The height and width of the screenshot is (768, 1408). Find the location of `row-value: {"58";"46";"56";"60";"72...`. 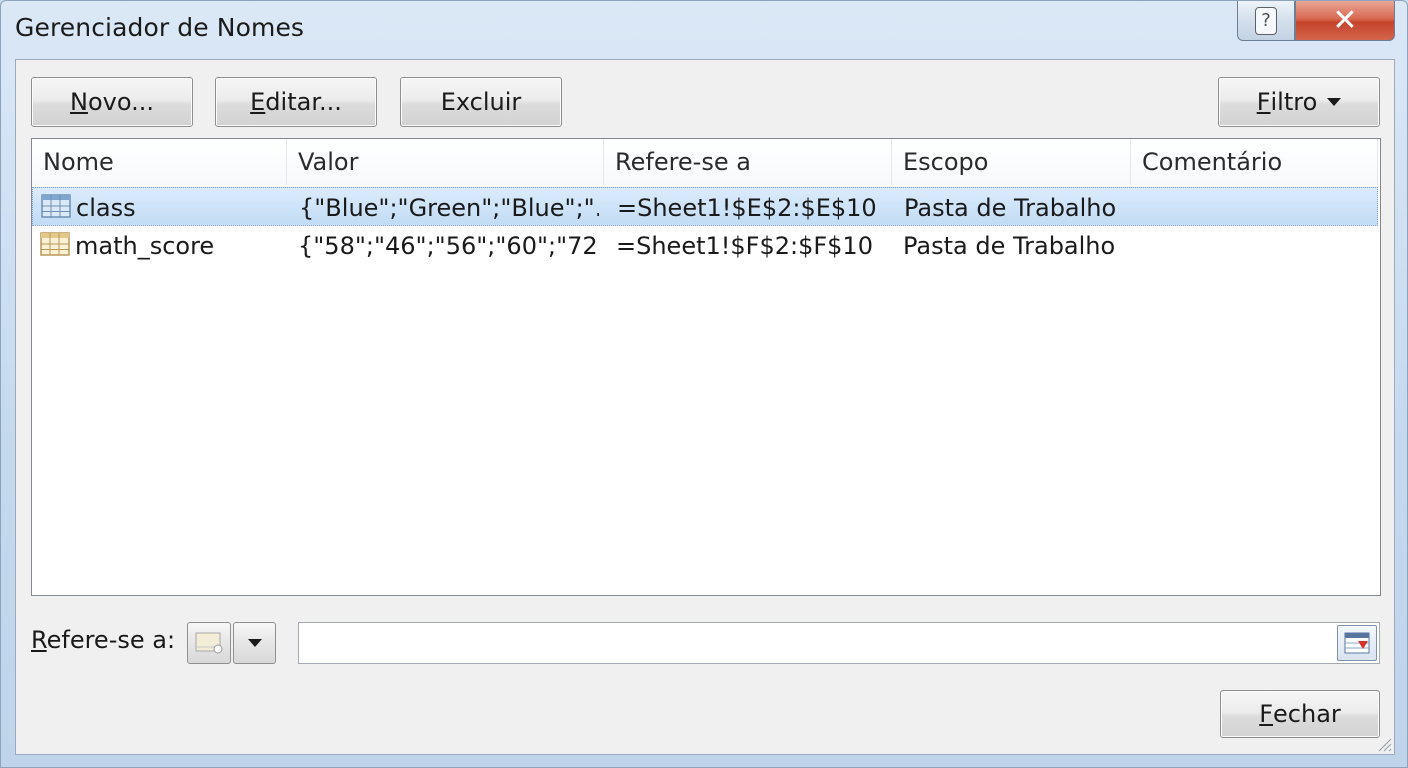

row-value: {"58";"46";"56";"60";"72... is located at coordinates (448, 245).